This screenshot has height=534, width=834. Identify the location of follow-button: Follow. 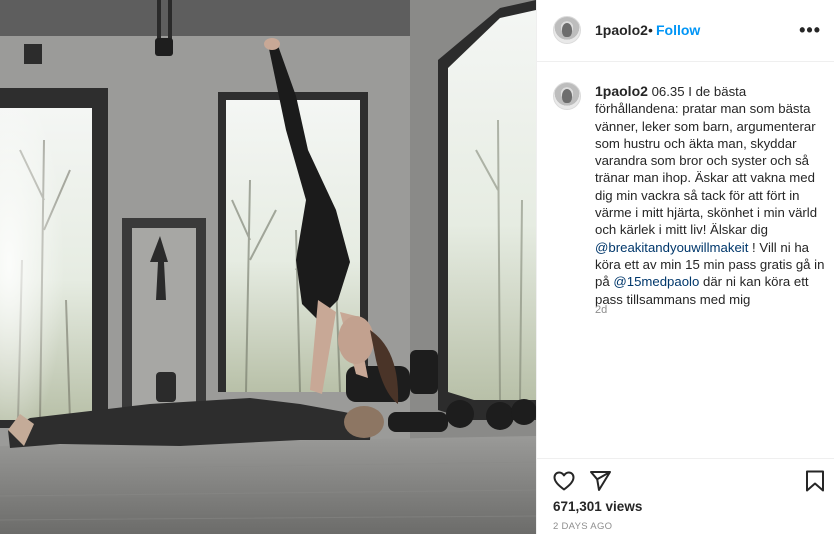
(678, 30).